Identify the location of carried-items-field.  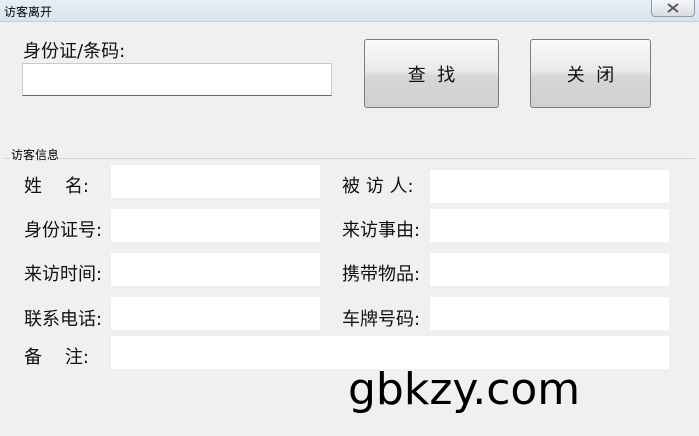
(549, 269).